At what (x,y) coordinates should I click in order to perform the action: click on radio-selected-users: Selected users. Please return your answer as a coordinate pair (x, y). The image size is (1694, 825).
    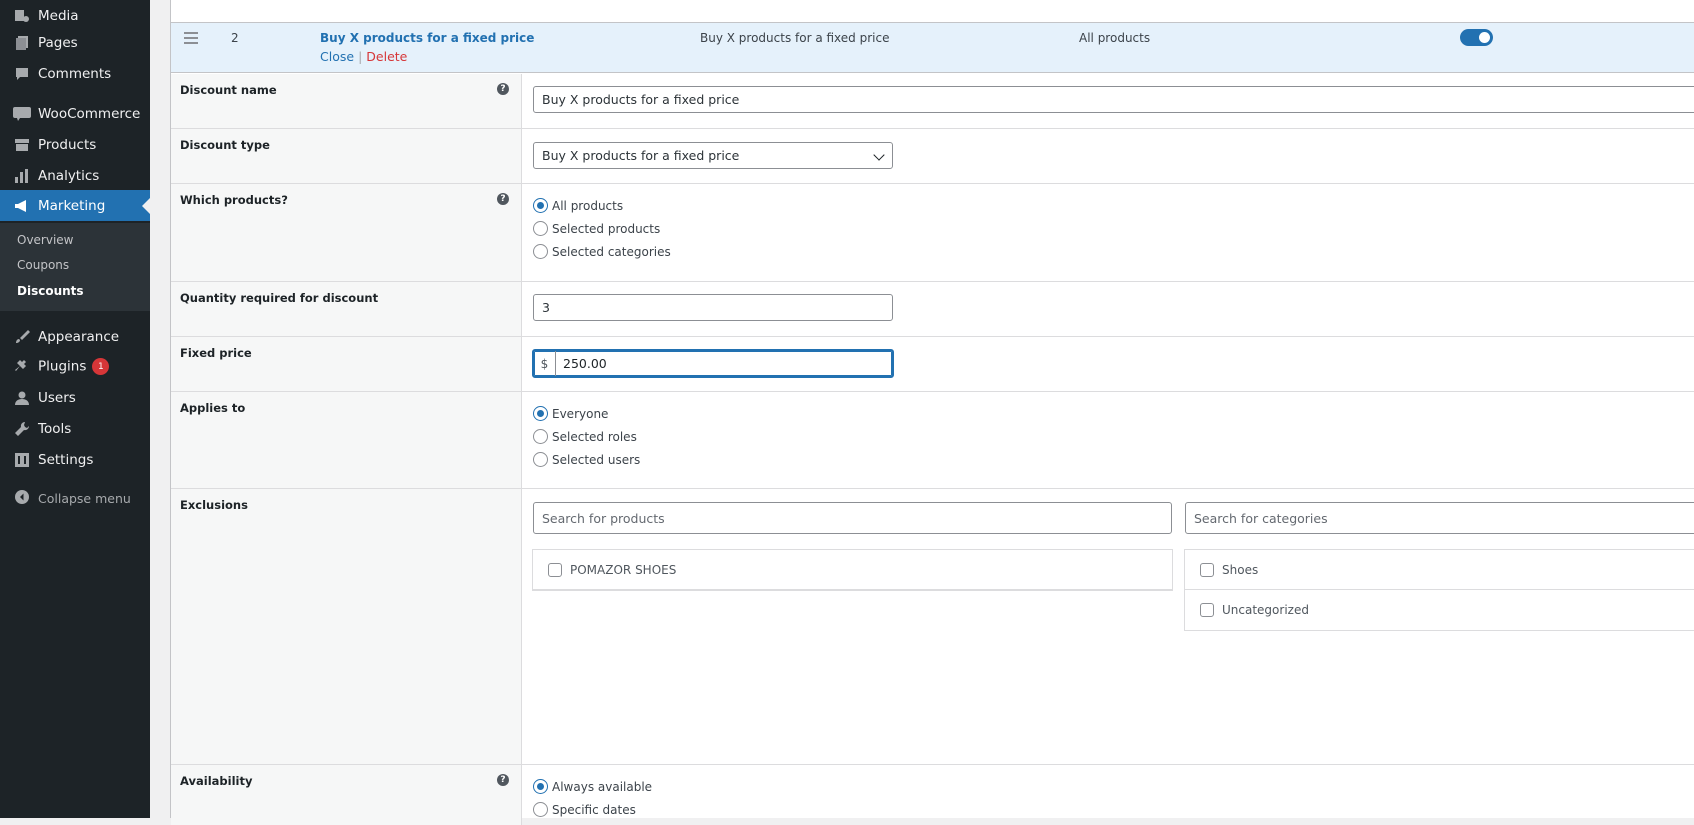
    Looking at the image, I should click on (586, 459).